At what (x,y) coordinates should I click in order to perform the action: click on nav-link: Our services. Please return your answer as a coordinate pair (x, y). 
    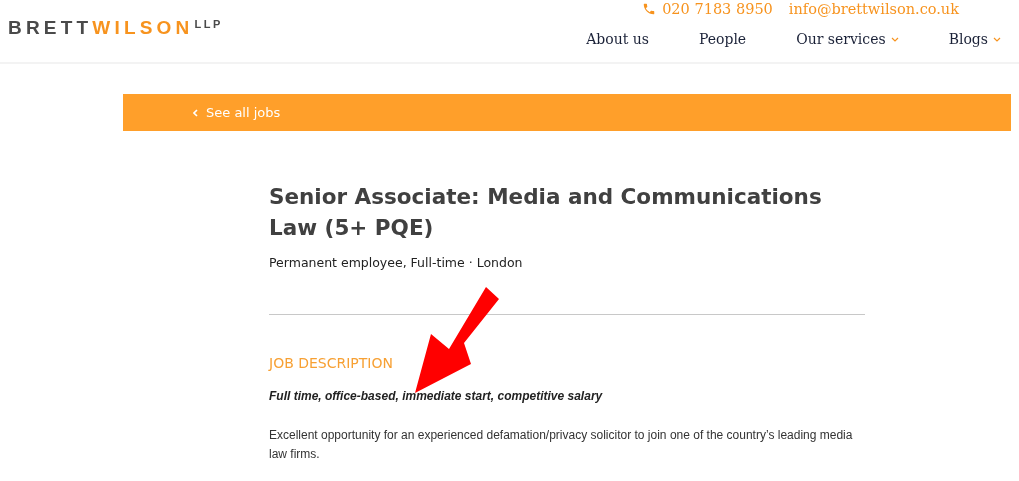
    Looking at the image, I should click on (847, 39).